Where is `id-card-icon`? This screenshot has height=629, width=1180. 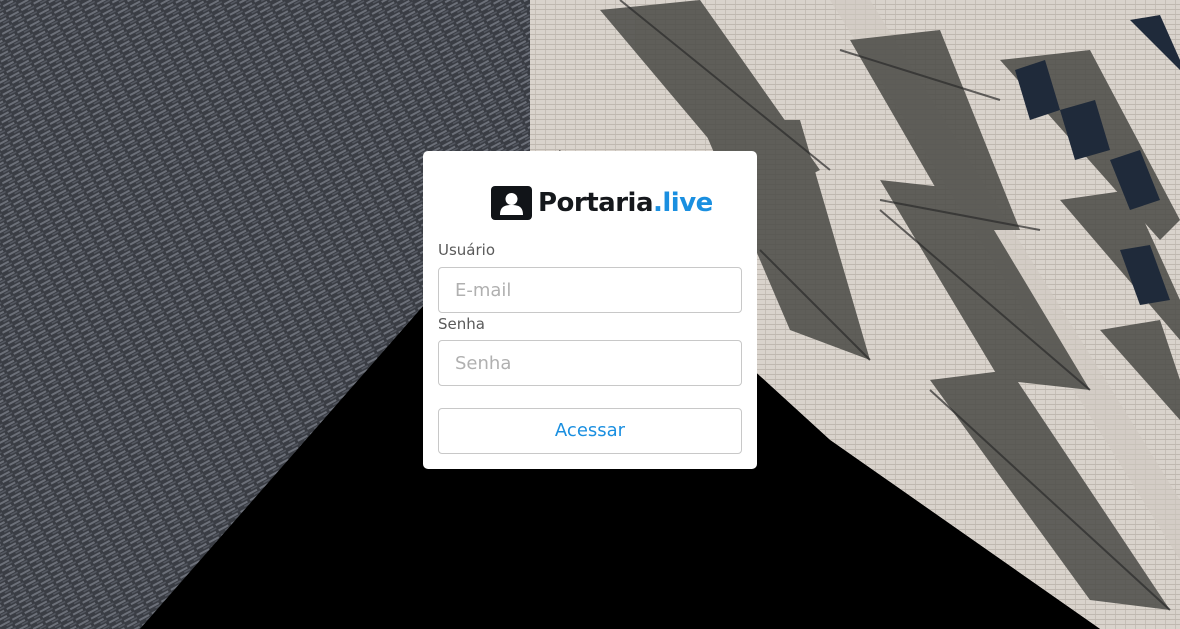 id-card-icon is located at coordinates (511, 203).